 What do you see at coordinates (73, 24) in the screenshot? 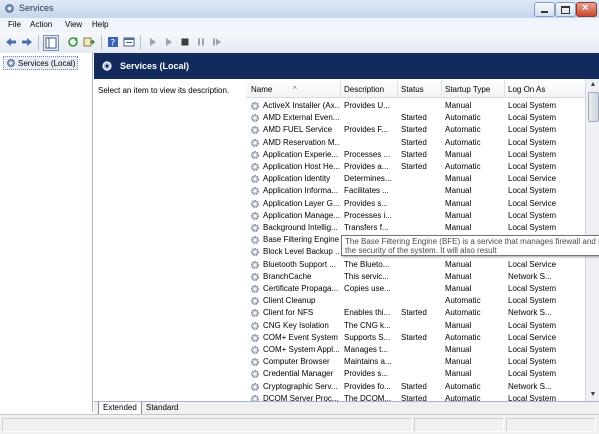
I see `menu-view: View` at bounding box center [73, 24].